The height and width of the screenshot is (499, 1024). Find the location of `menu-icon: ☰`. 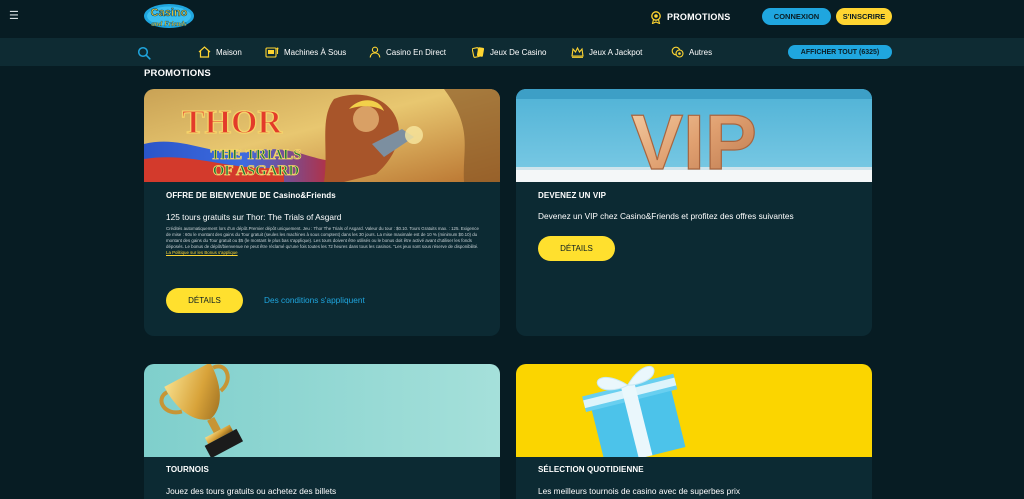

menu-icon: ☰ is located at coordinates (14, 16).